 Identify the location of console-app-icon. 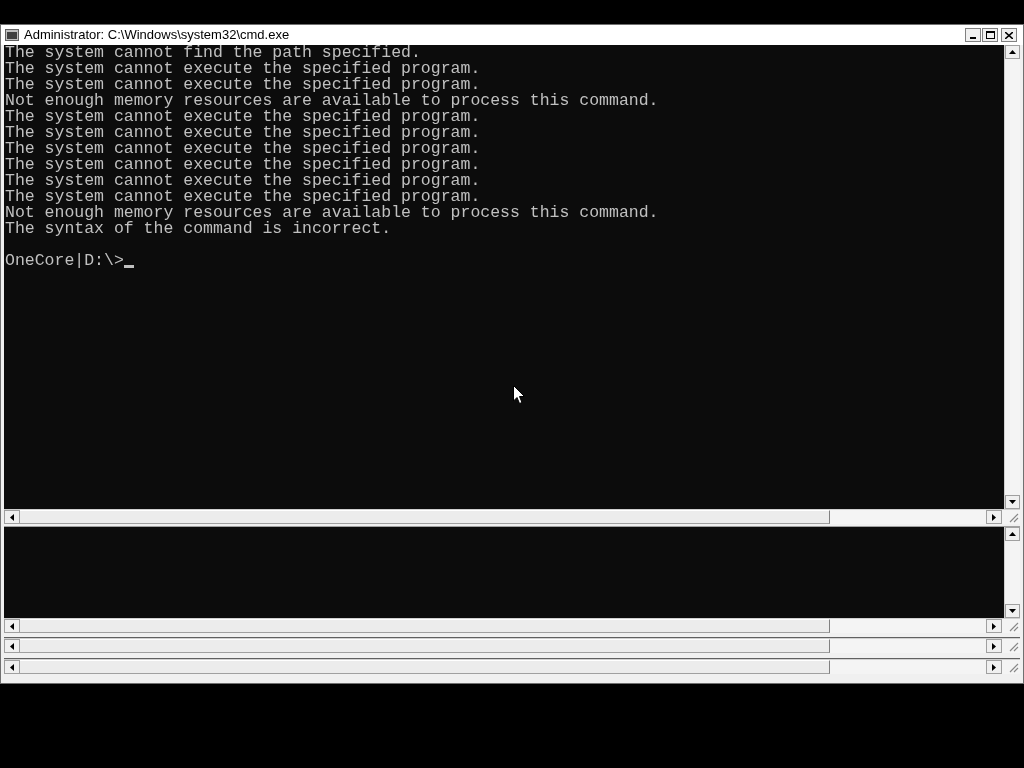
(12, 35).